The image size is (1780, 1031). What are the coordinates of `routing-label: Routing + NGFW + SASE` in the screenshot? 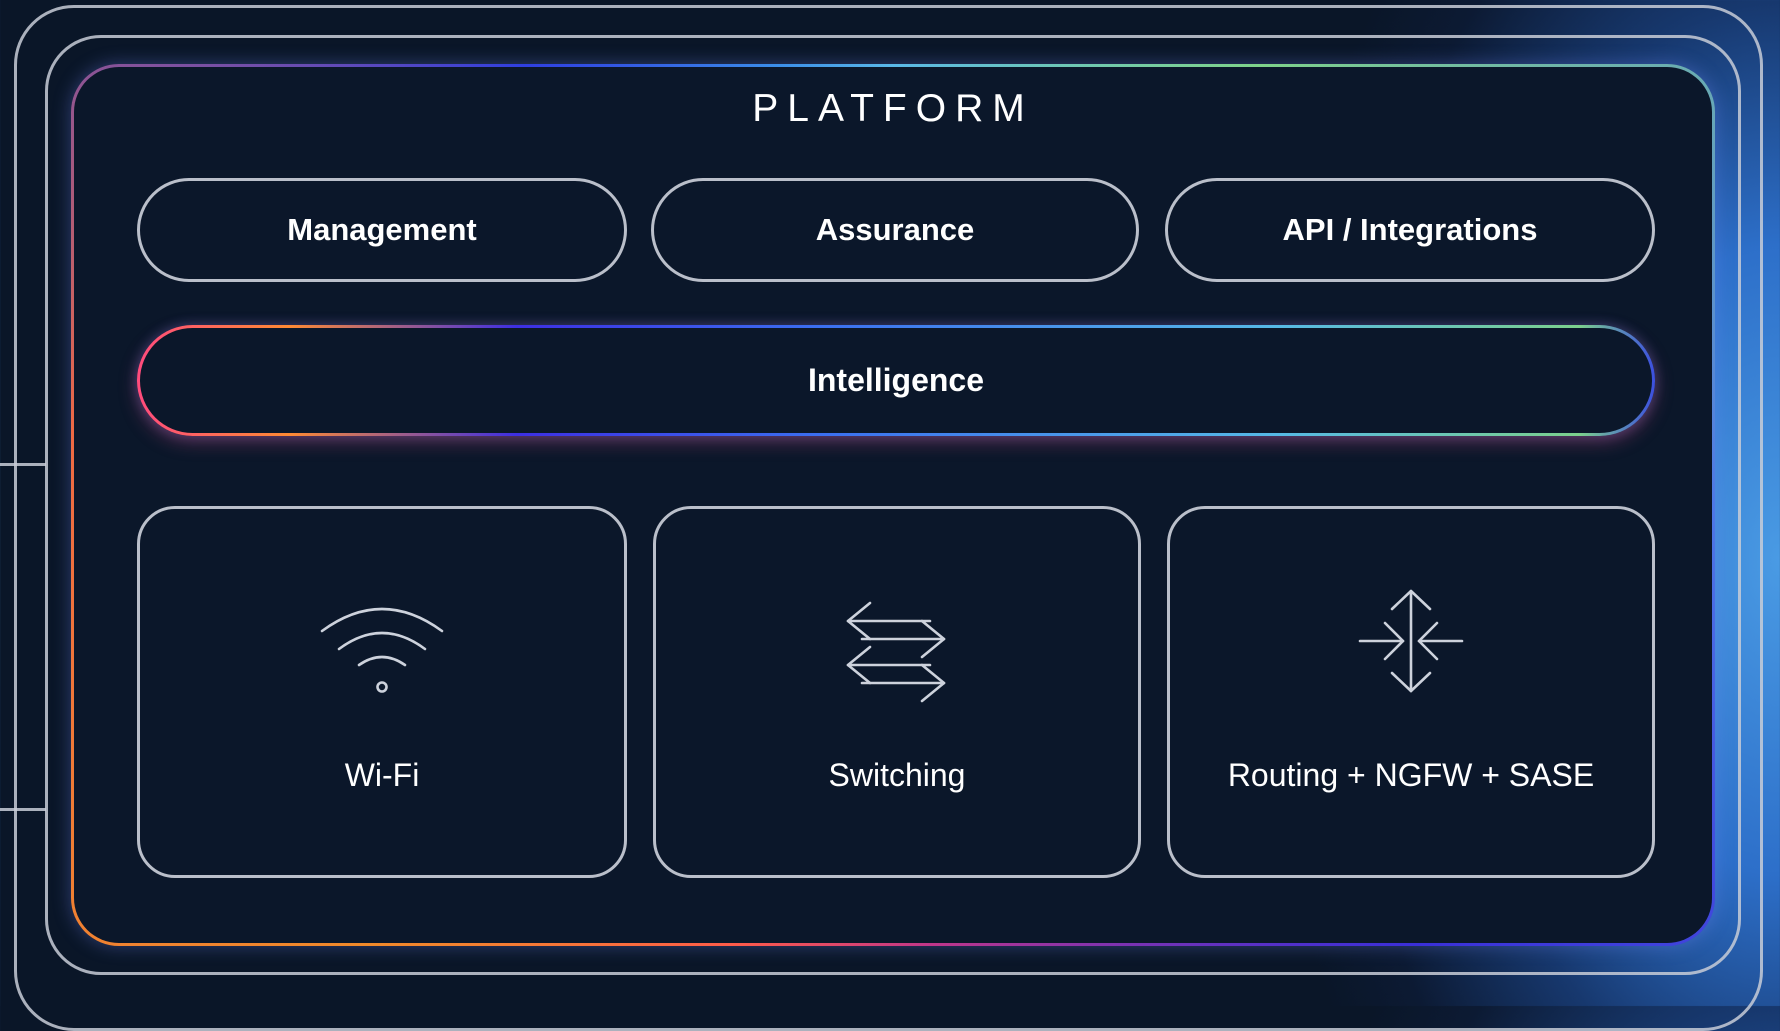 It's located at (1411, 775).